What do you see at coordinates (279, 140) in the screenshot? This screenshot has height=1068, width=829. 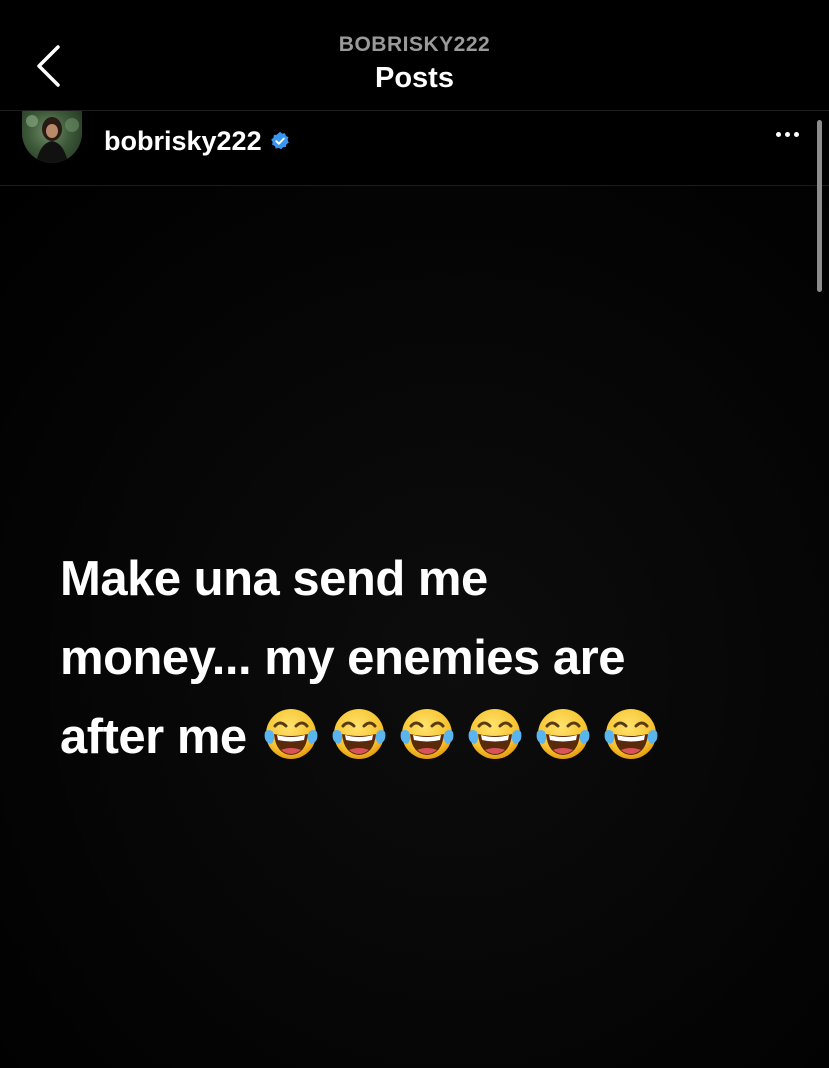 I see `verified-badge-icon` at bounding box center [279, 140].